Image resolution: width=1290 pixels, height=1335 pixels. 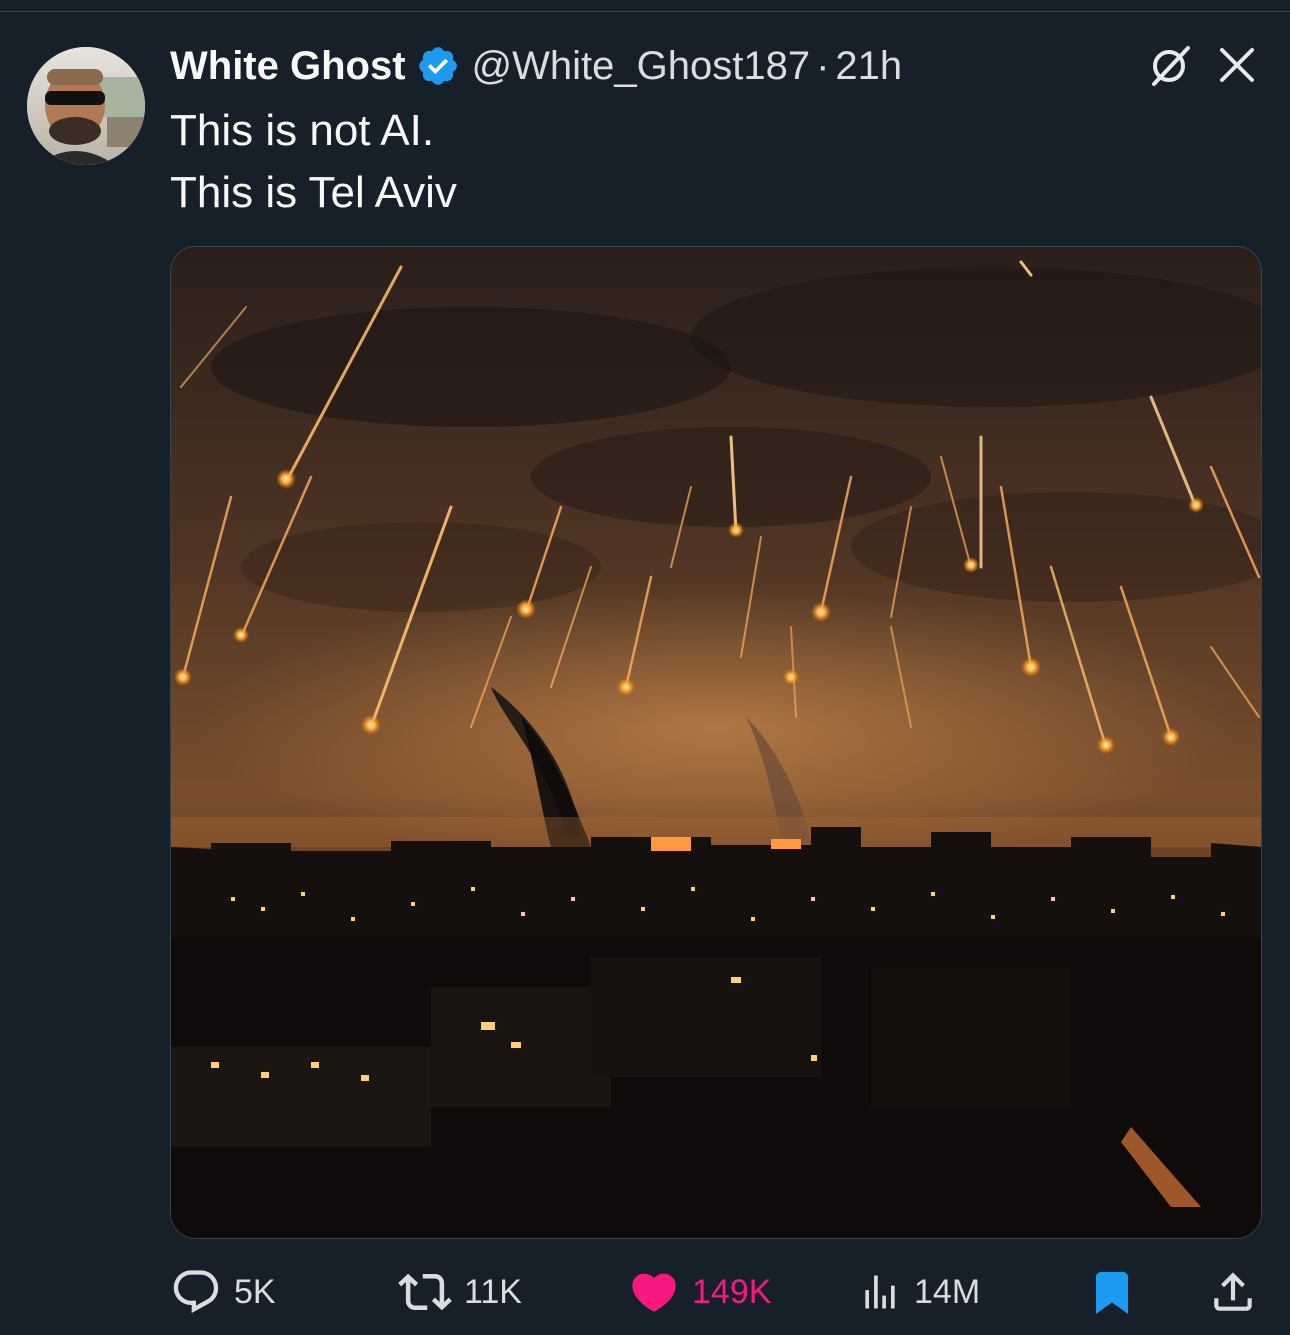 What do you see at coordinates (868, 66) in the screenshot?
I see `tweet-time: 21h` at bounding box center [868, 66].